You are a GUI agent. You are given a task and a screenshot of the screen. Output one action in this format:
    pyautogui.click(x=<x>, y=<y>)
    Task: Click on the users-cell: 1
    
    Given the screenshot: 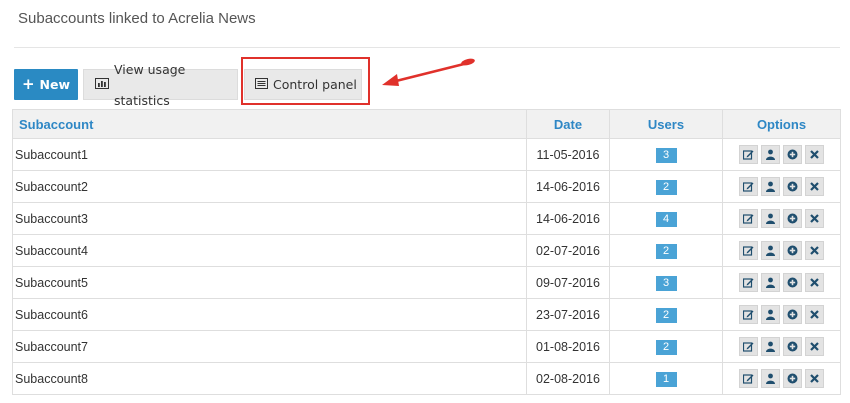 What is the action you would take?
    pyautogui.click(x=666, y=378)
    